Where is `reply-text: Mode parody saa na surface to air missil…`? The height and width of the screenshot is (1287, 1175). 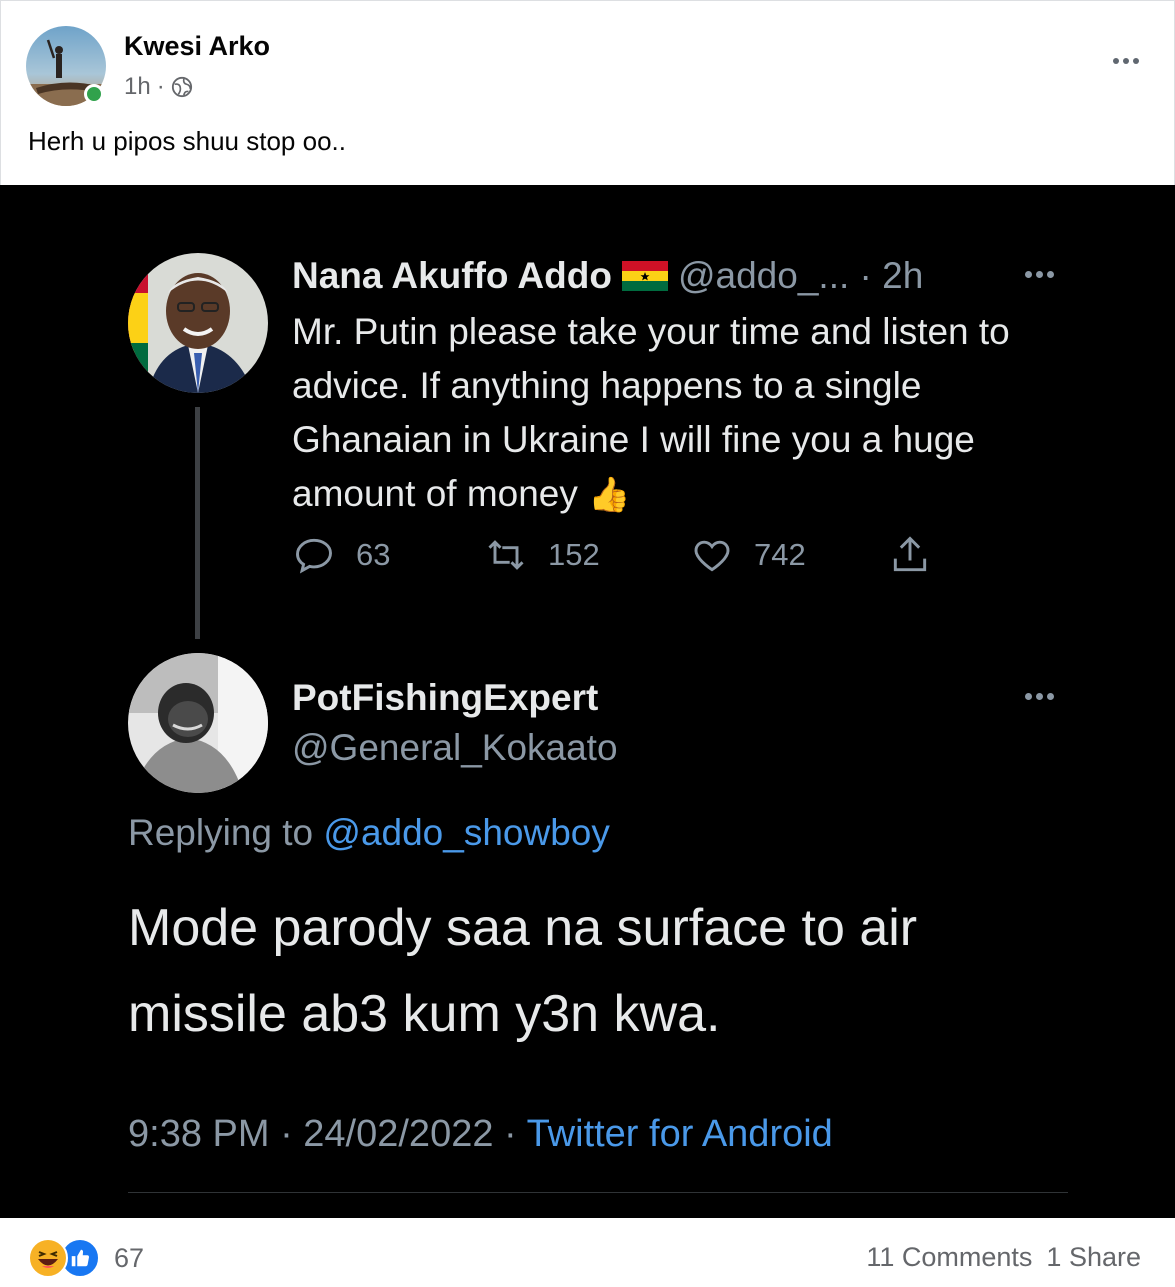
reply-text: Mode parody saa na surface to air missil… is located at coordinates (523, 971).